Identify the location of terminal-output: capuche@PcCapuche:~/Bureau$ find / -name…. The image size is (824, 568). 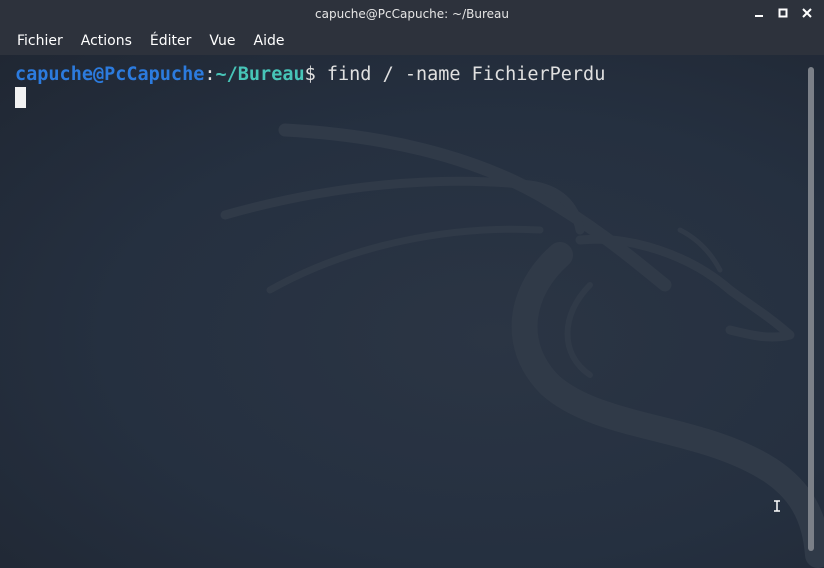
(310, 87).